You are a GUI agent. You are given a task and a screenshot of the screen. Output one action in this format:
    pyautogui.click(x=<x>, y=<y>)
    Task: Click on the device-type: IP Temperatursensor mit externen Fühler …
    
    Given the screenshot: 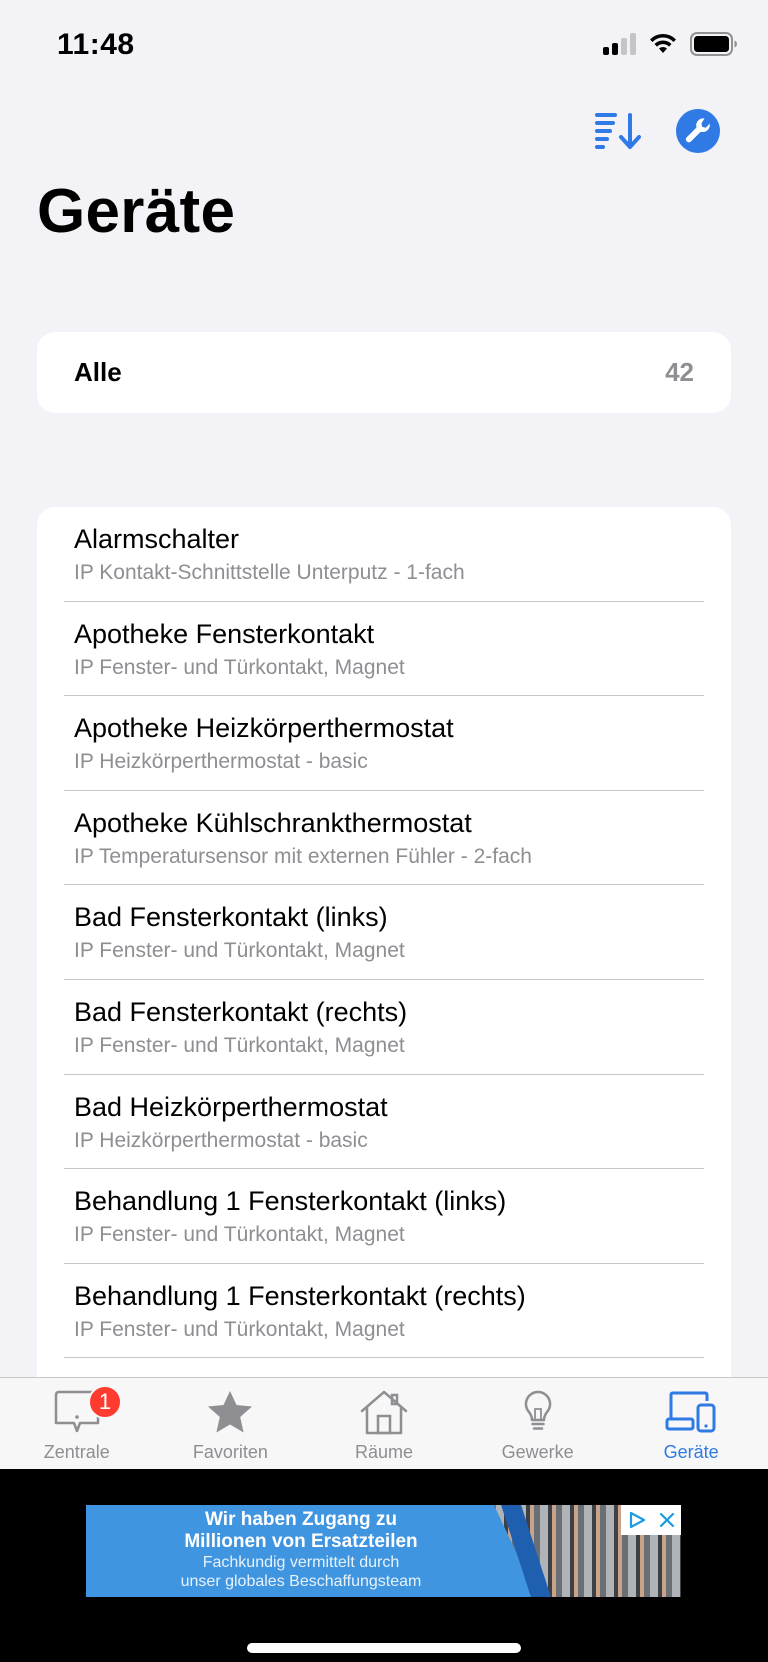 What is the action you would take?
    pyautogui.click(x=303, y=856)
    